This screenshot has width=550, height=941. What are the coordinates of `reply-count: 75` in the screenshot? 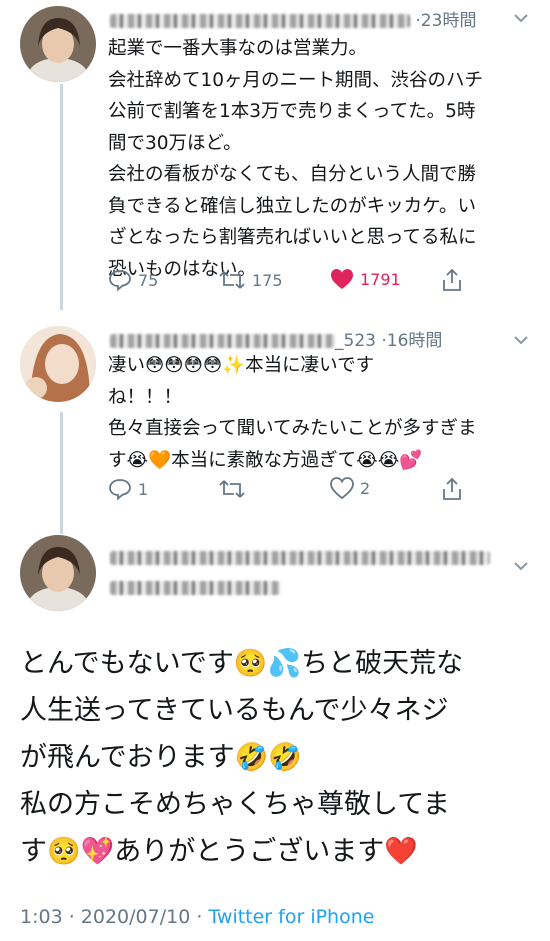 It's located at (148, 280).